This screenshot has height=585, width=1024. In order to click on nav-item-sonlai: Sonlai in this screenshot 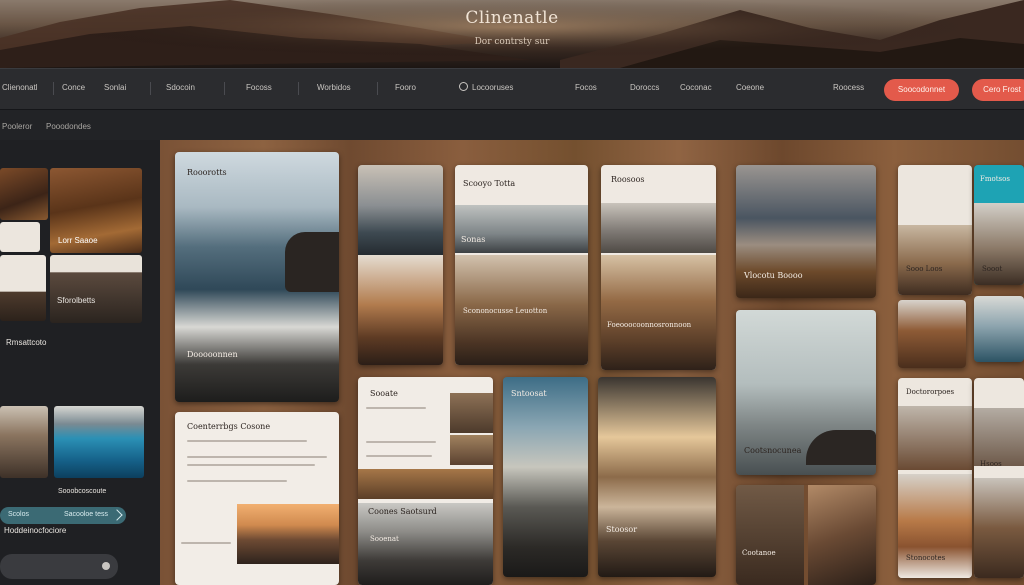, I will do `click(115, 87)`.